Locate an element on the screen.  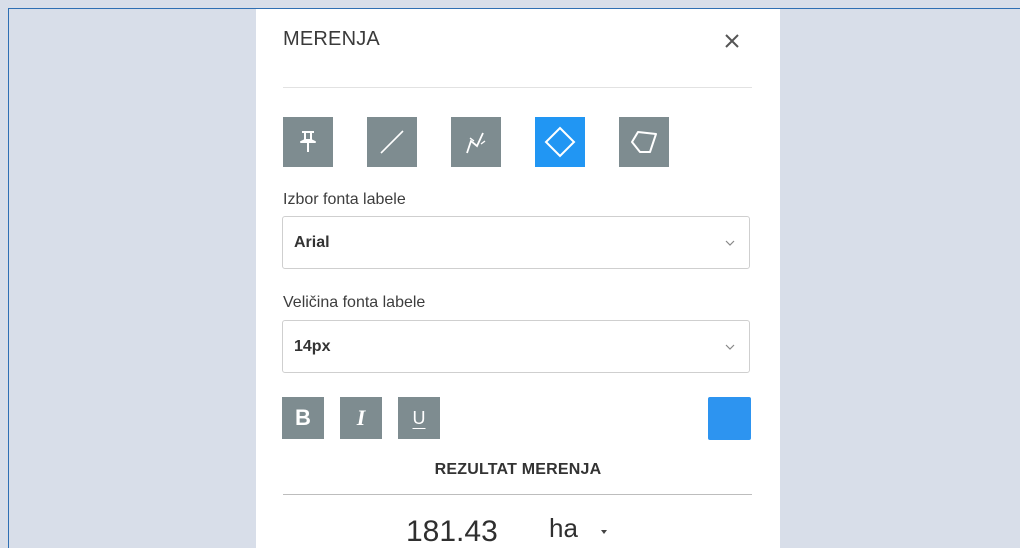
result-title: REZULTAT MERENJA is located at coordinates (518, 469).